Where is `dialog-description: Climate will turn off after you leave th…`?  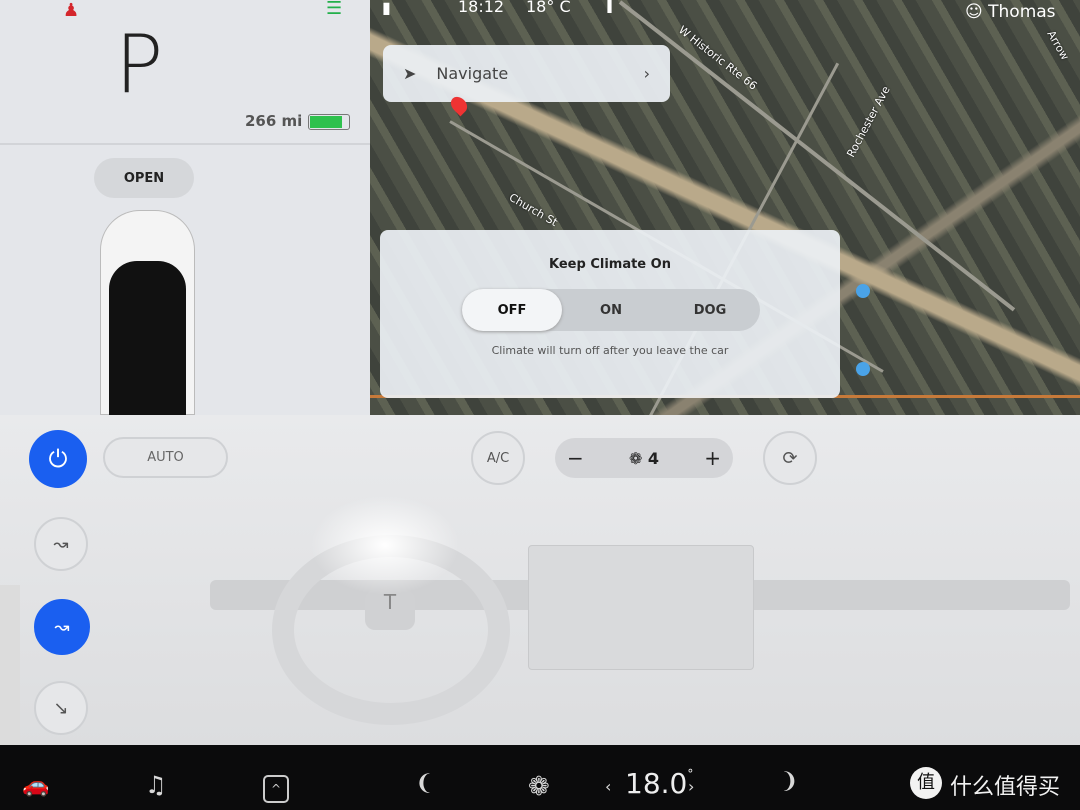
dialog-description: Climate will turn off after you leave th… is located at coordinates (610, 350).